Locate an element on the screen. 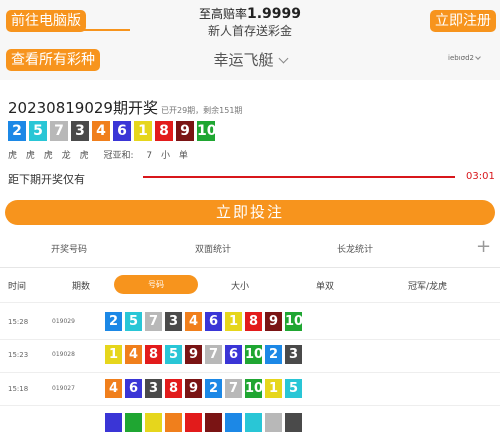  filter-numbers: 号码 is located at coordinates (156, 284).